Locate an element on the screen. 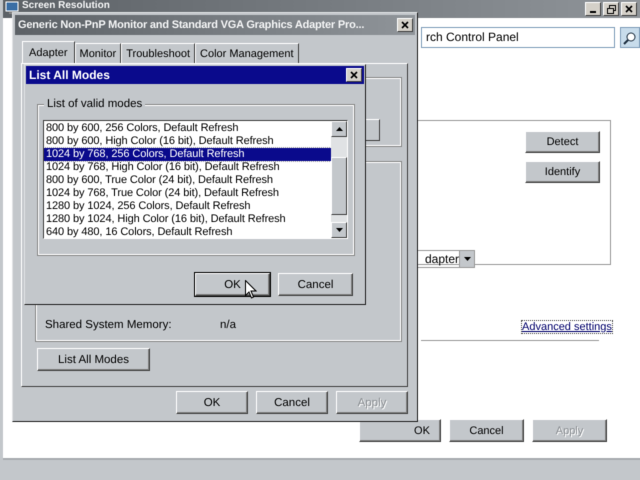 Image resolution: width=640 pixels, height=480 pixels. up-arrow-icon is located at coordinates (339, 129).